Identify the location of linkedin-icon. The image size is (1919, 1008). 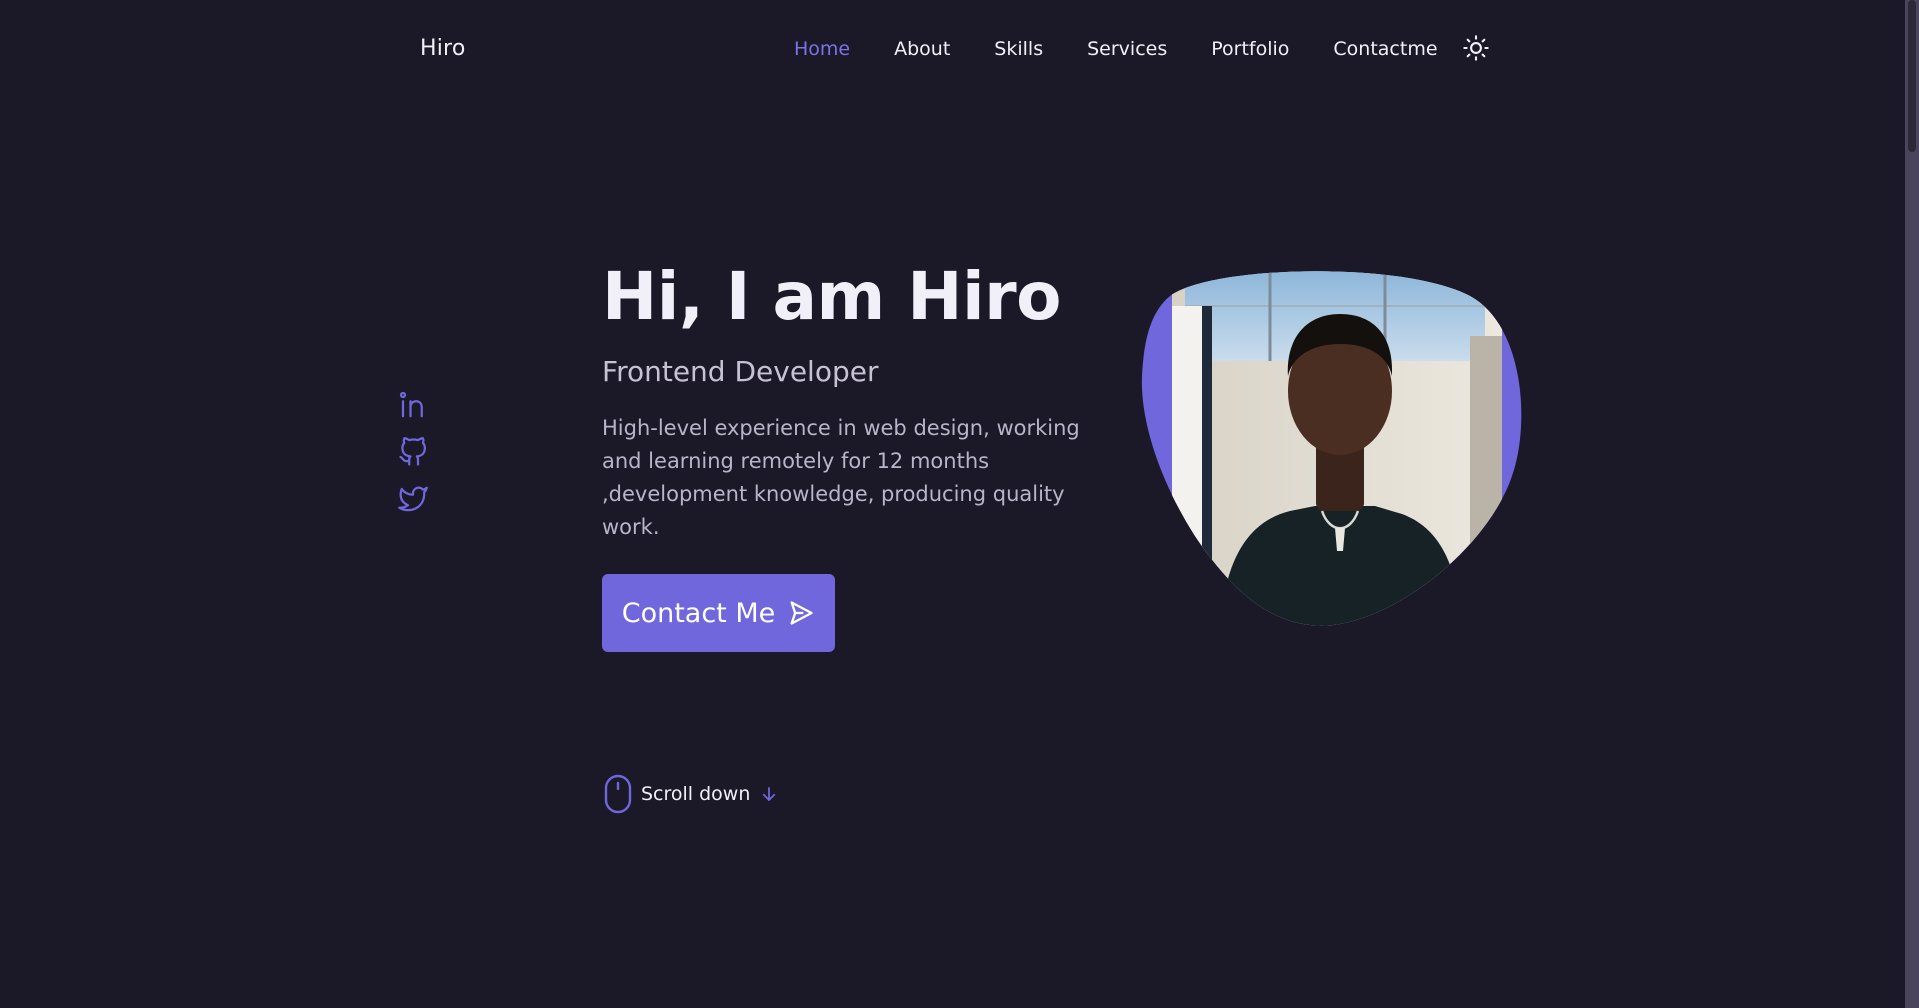
(411, 404).